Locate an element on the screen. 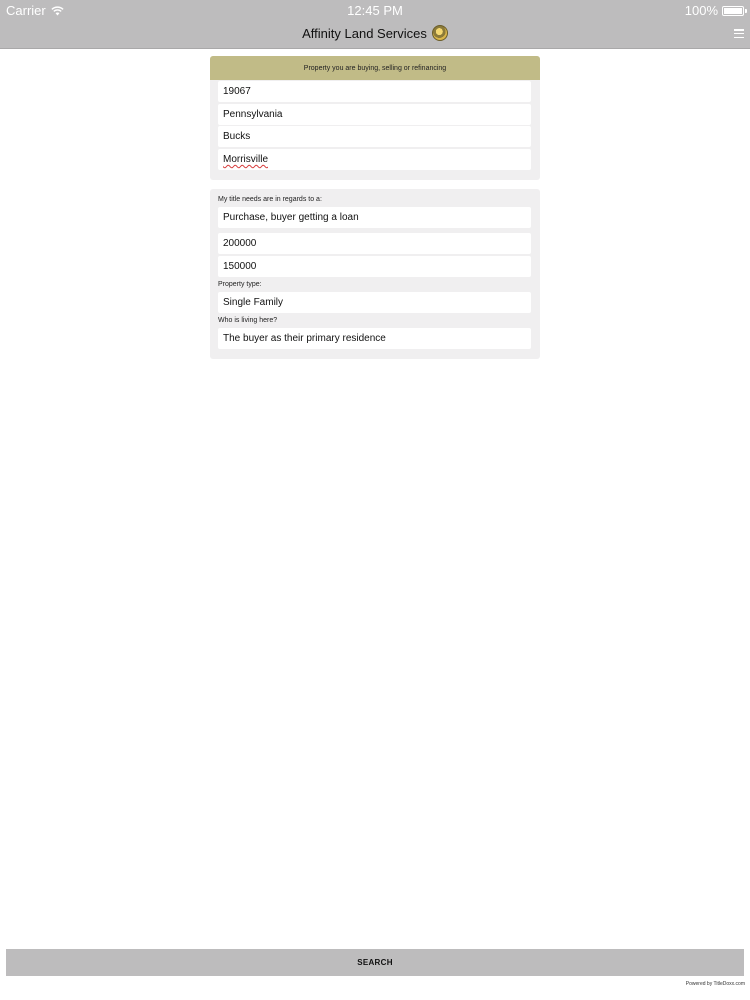 This screenshot has width=750, height=1000. status-time: 12:45 PM is located at coordinates (375, 10).